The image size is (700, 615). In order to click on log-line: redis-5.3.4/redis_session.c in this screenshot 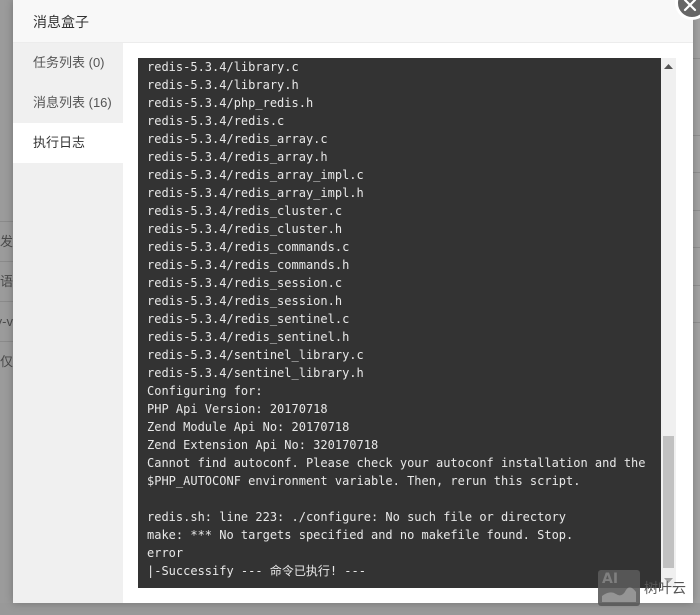, I will do `click(245, 283)`.